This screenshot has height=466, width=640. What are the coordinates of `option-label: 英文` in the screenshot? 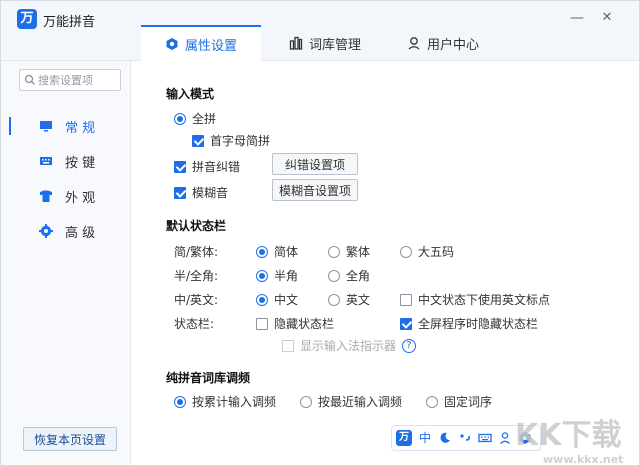 It's located at (358, 300).